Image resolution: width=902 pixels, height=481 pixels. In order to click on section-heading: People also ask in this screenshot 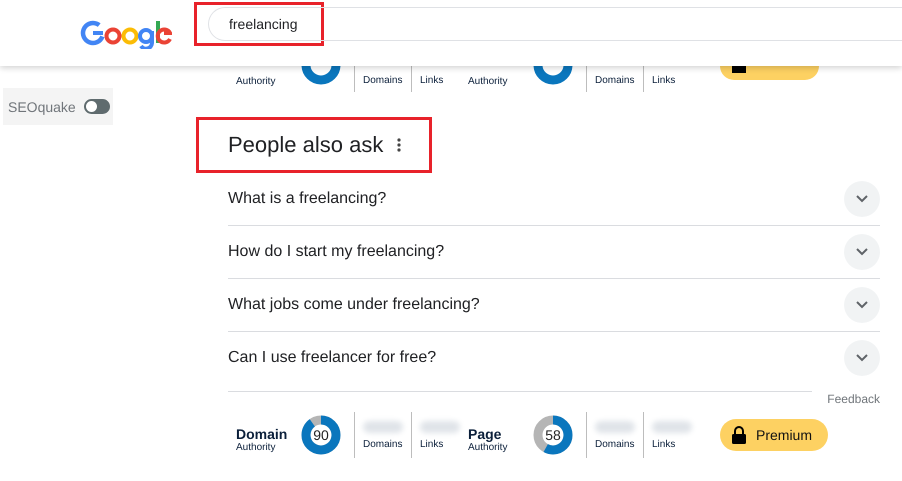, I will do `click(306, 145)`.